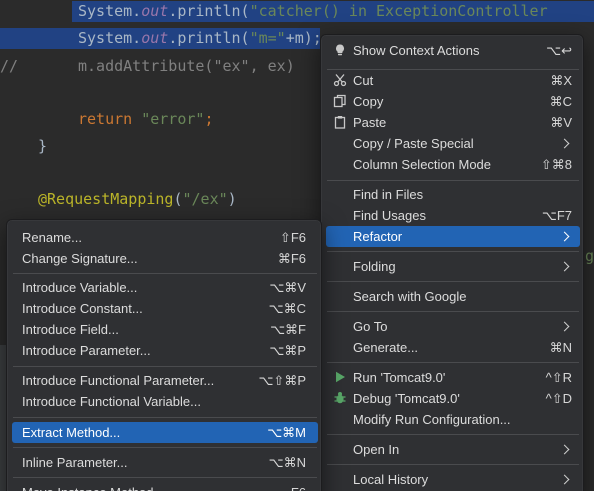 The height and width of the screenshot is (491, 594). What do you see at coordinates (165, 329) in the screenshot?
I see `menu-item-introduce-field: Introduce Field... ⌥⌘F` at bounding box center [165, 329].